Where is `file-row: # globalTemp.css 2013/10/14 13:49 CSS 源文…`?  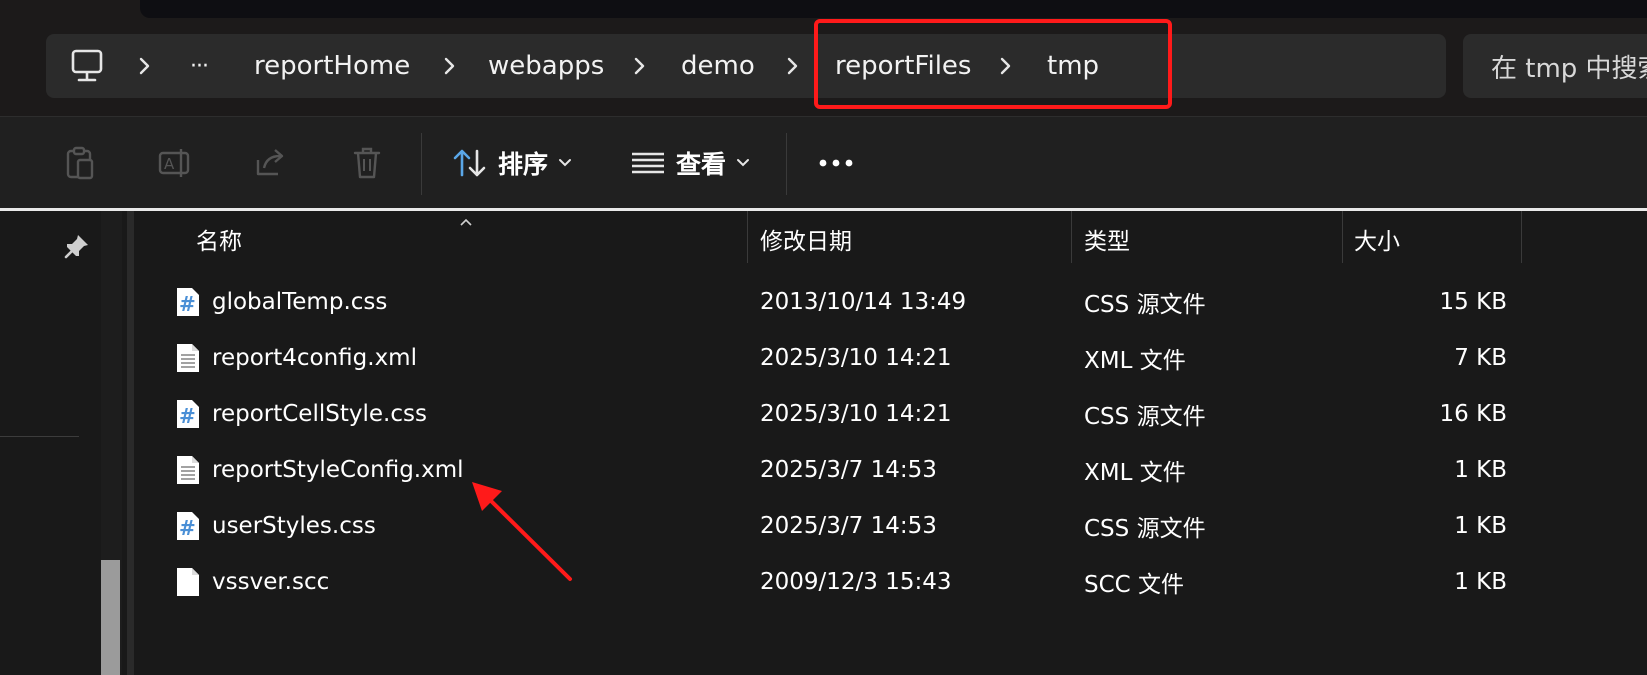 file-row: # globalTemp.css 2013/10/14 13:49 CSS 源文… is located at coordinates (845, 302).